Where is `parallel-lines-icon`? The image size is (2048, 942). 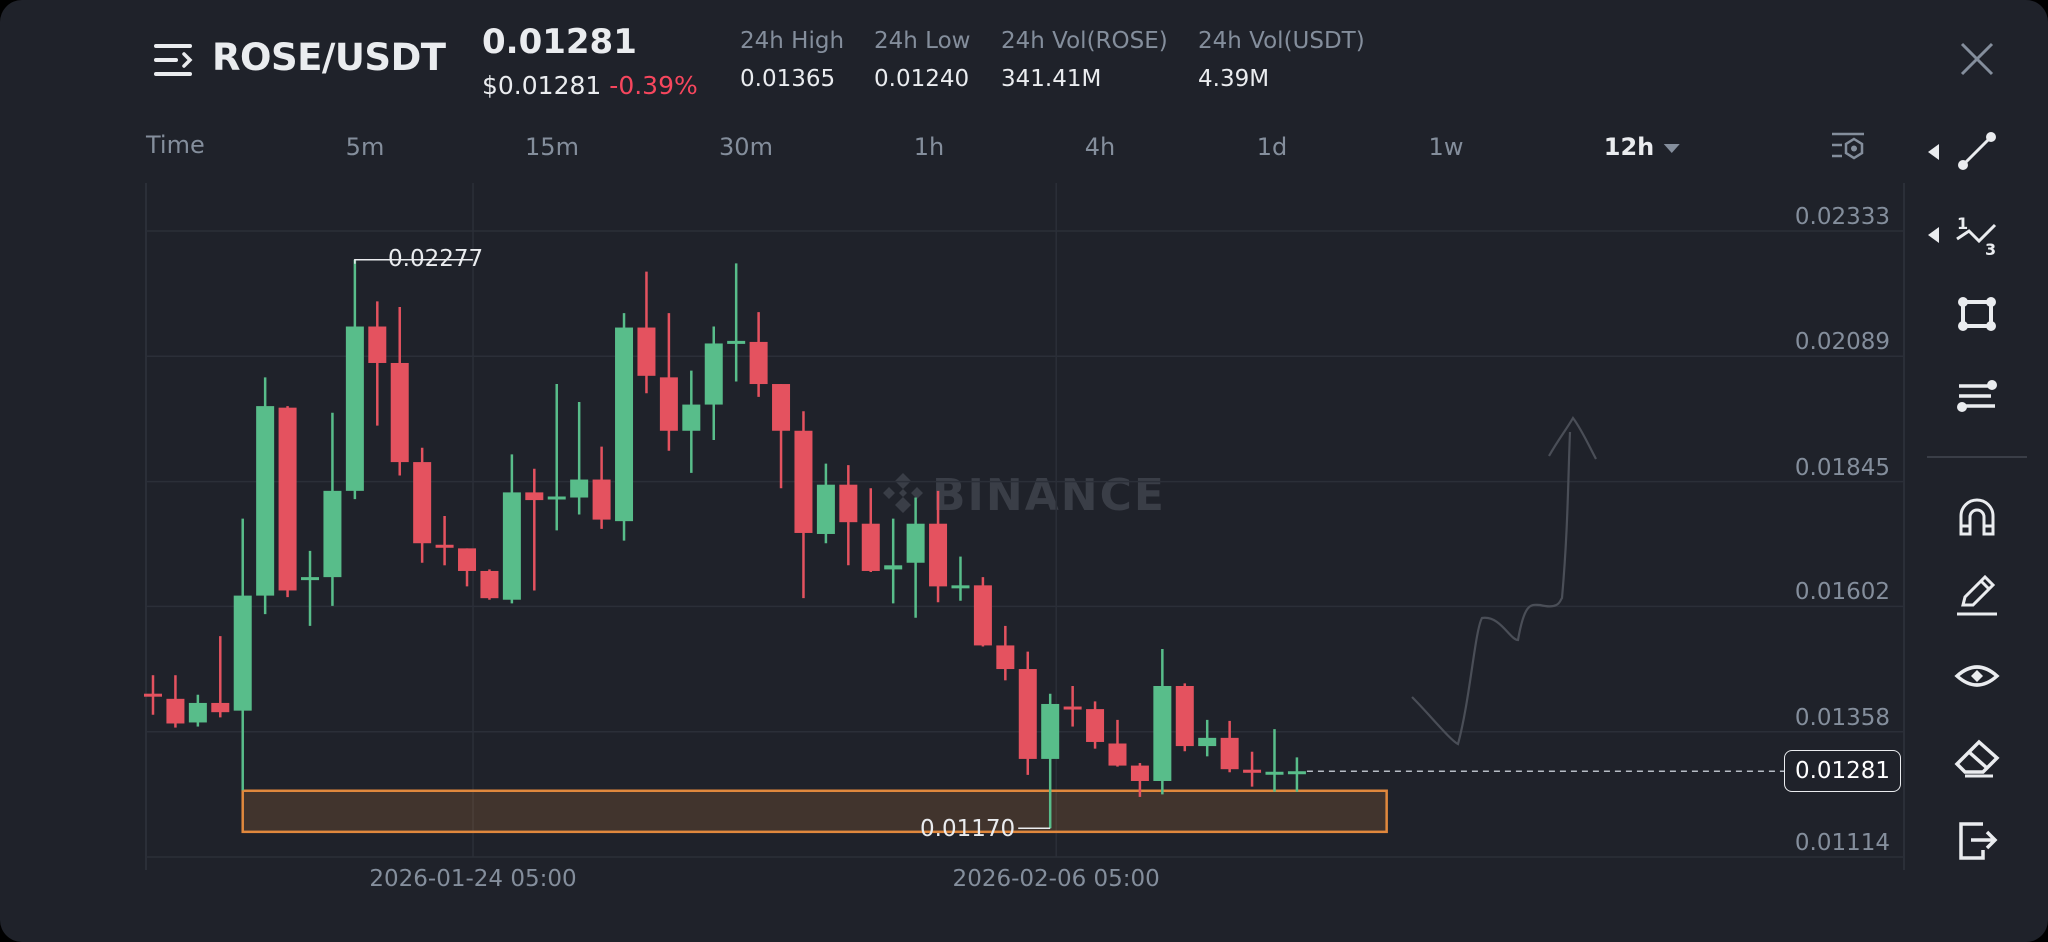
parallel-lines-icon is located at coordinates (1977, 396).